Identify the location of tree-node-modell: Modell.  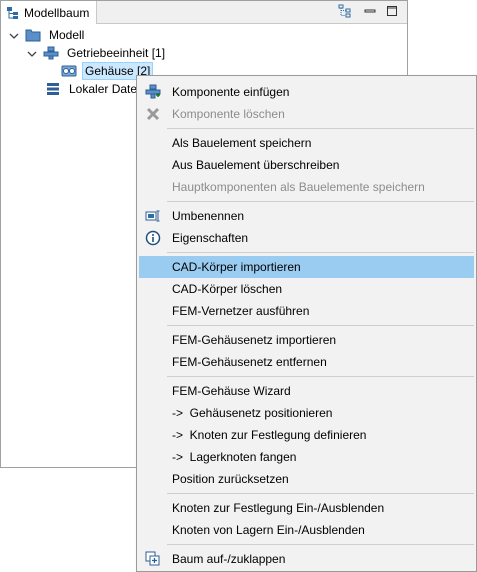
(48, 35).